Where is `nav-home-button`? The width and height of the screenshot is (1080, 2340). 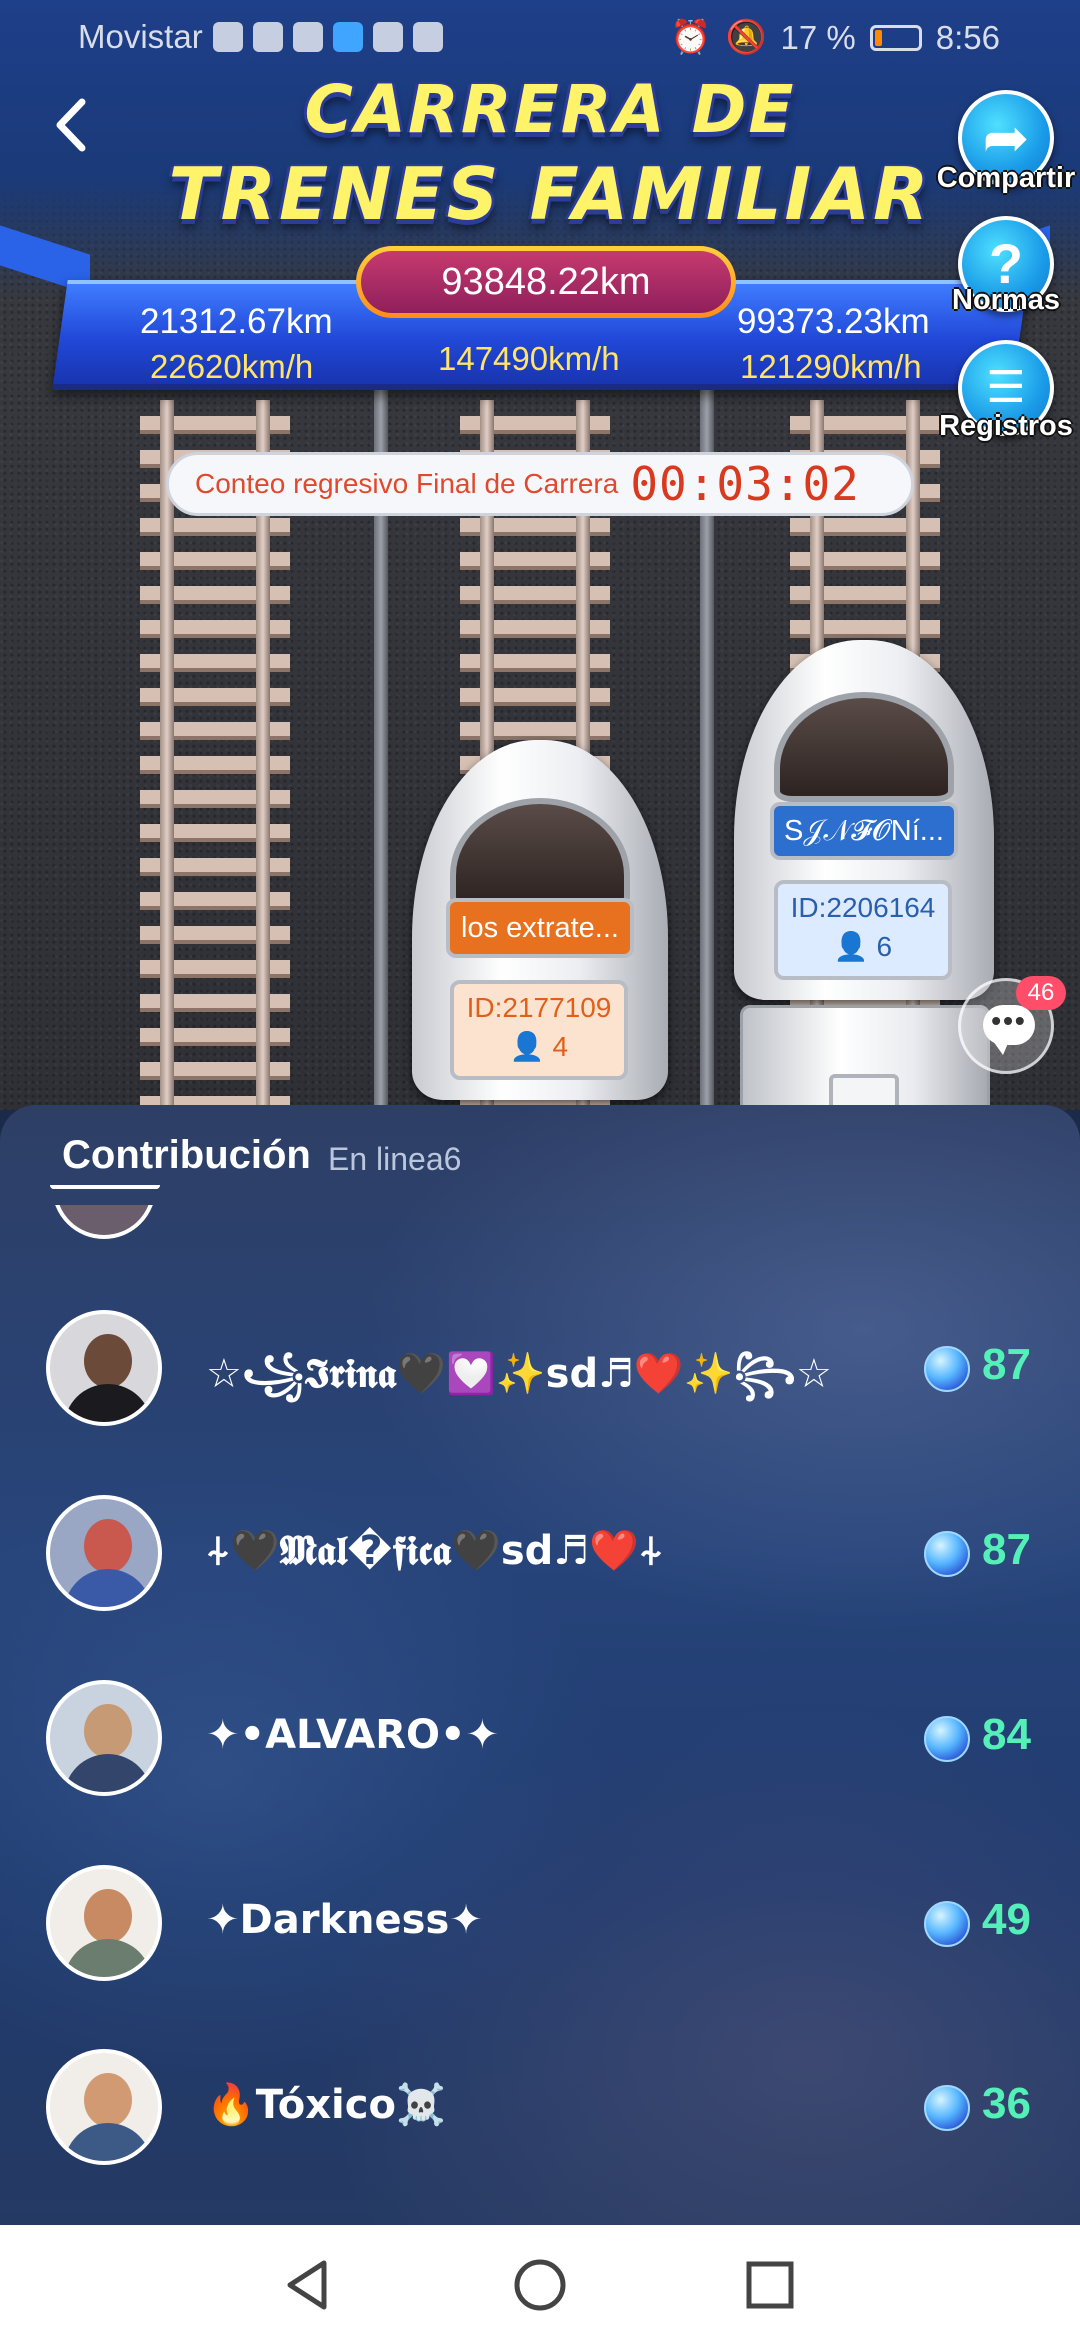
nav-home-button is located at coordinates (540, 2285).